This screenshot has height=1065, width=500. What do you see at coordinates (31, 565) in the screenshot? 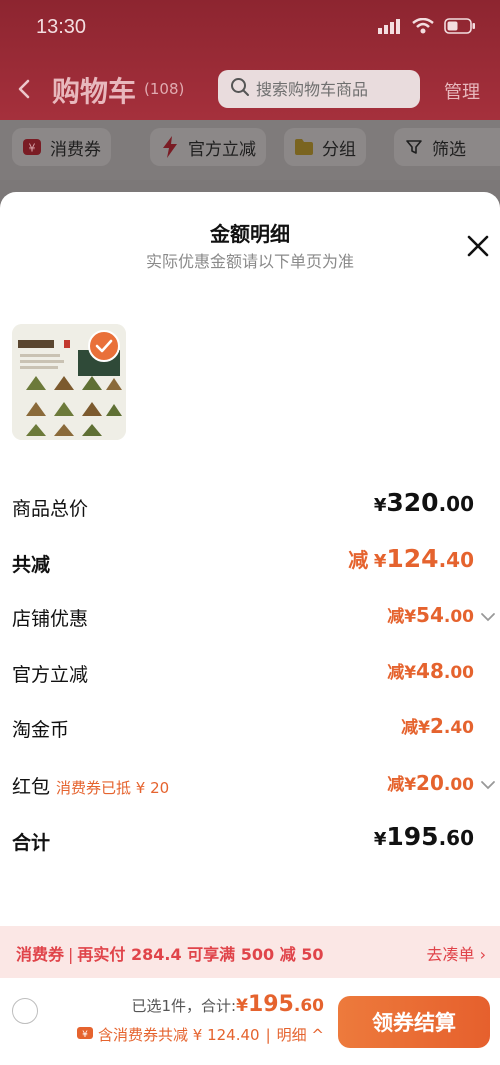
I see `row-label: 共减` at bounding box center [31, 565].